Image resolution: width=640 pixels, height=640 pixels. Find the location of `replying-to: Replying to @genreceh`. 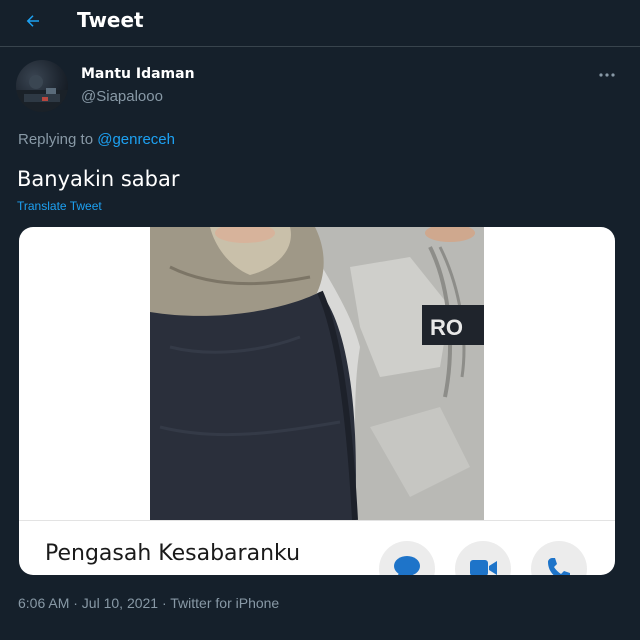

replying-to: Replying to @genreceh is located at coordinates (96, 139).